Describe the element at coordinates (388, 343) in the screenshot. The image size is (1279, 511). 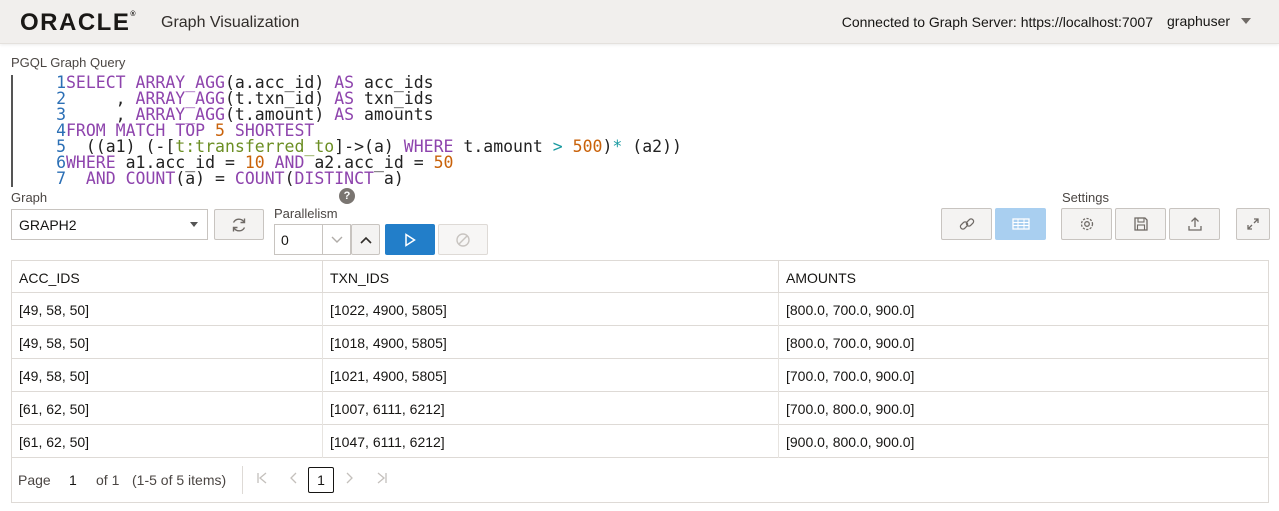
I see `cell-txn-ids: [1018, 4900, 5805]` at that location.